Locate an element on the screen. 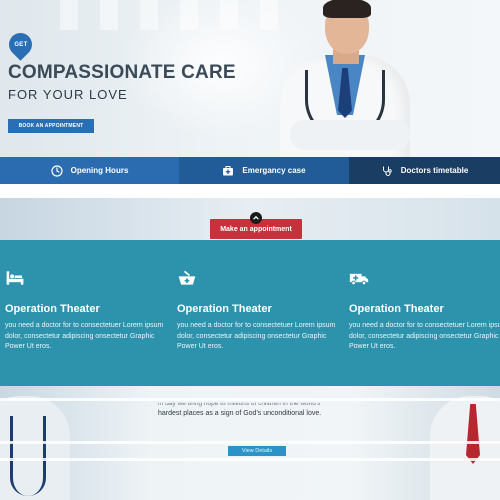 This screenshot has width=500, height=500. ambulance-icon is located at coordinates (359, 279).